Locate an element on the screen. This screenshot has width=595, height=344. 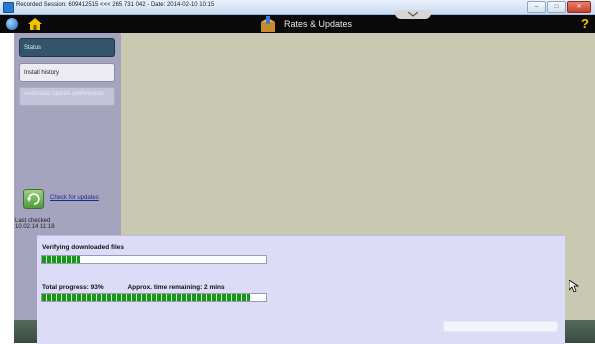
sidebar-item-label: Install history is located at coordinates (42, 73).